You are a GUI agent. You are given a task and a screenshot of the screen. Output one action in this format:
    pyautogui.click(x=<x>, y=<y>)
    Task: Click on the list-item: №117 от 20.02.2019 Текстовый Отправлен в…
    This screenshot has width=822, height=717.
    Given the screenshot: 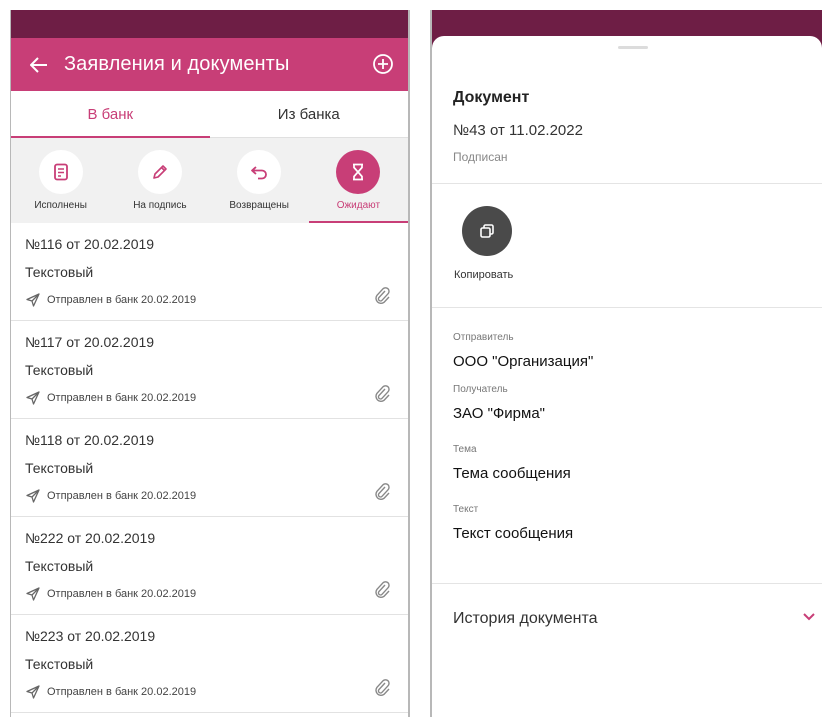 What is the action you would take?
    pyautogui.click(x=209, y=370)
    